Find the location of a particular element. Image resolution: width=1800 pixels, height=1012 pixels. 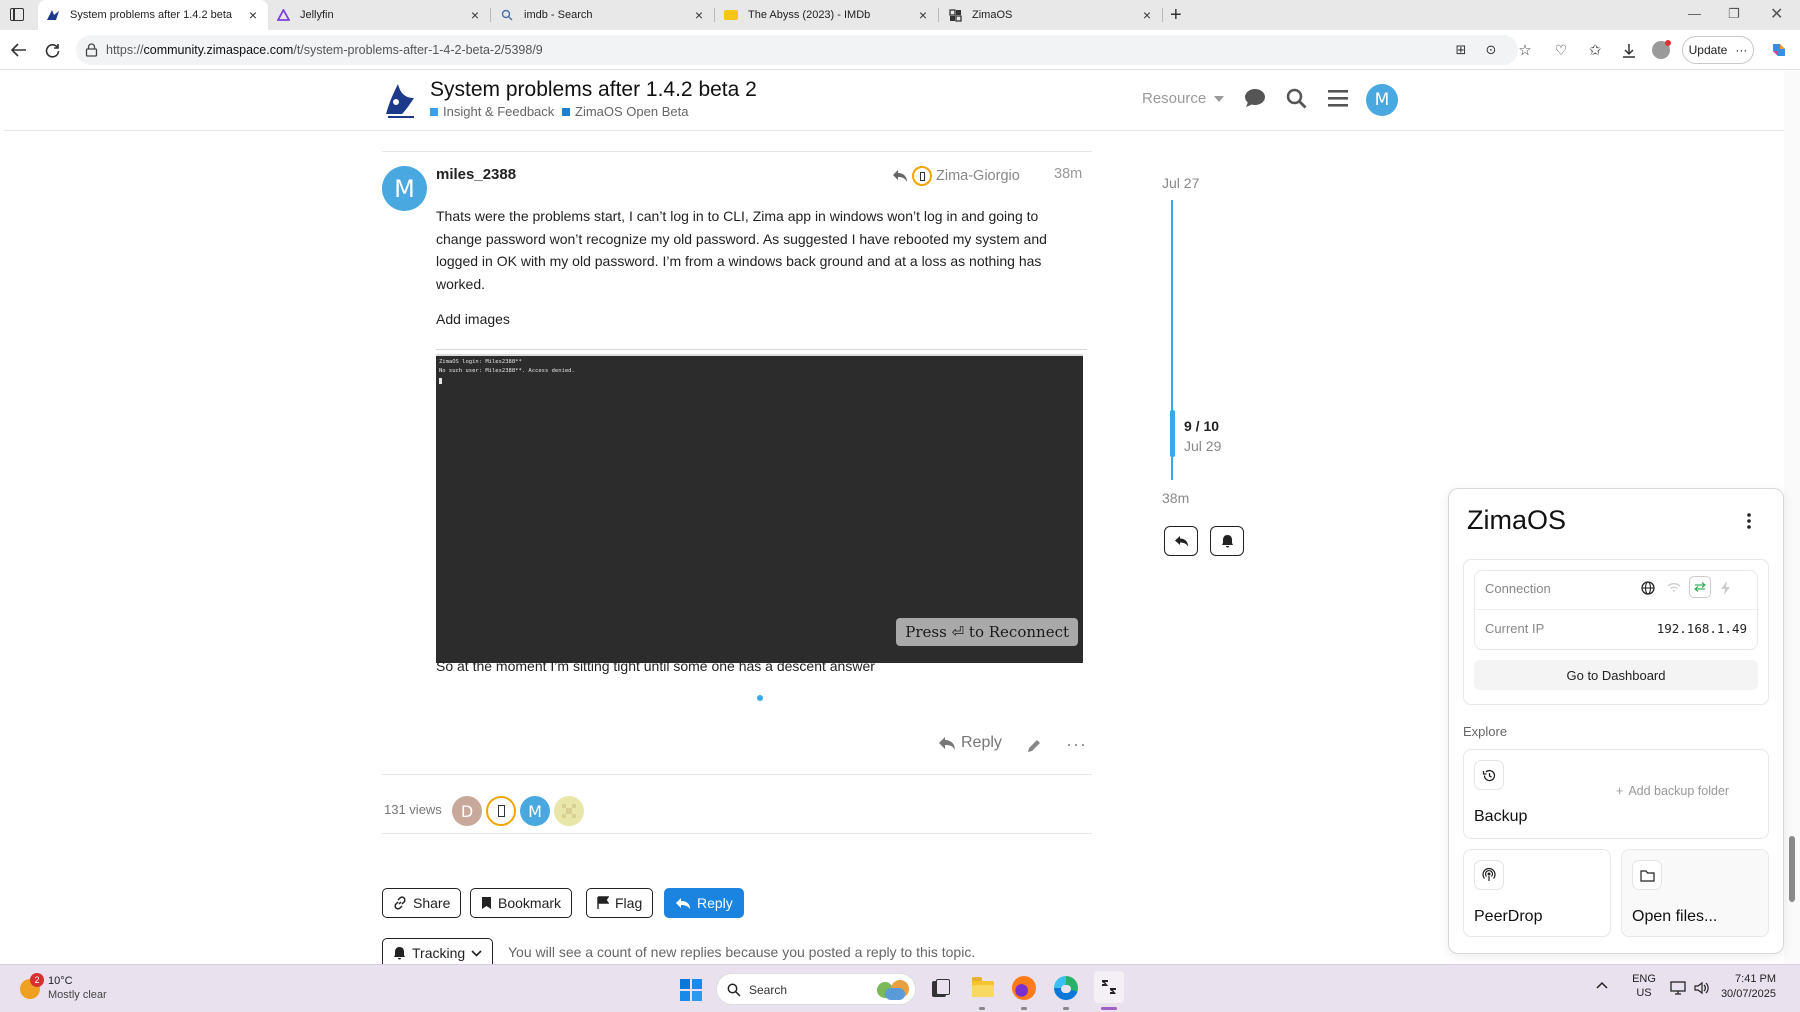

user-avatar: M is located at coordinates (1382, 100).